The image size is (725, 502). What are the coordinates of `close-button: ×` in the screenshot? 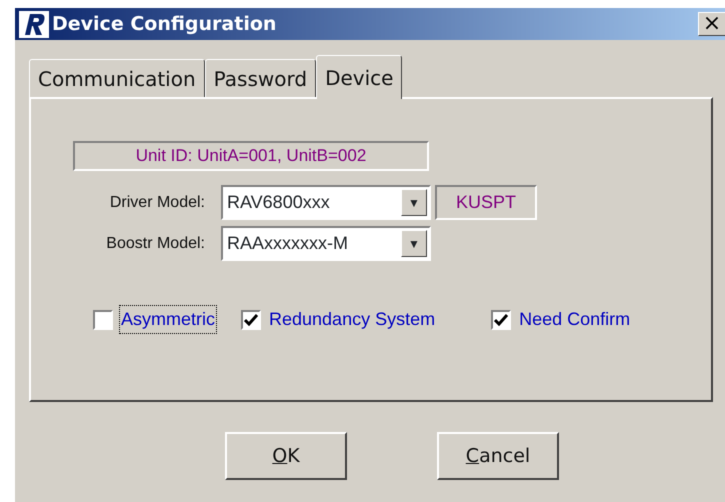 It's located at (711, 24).